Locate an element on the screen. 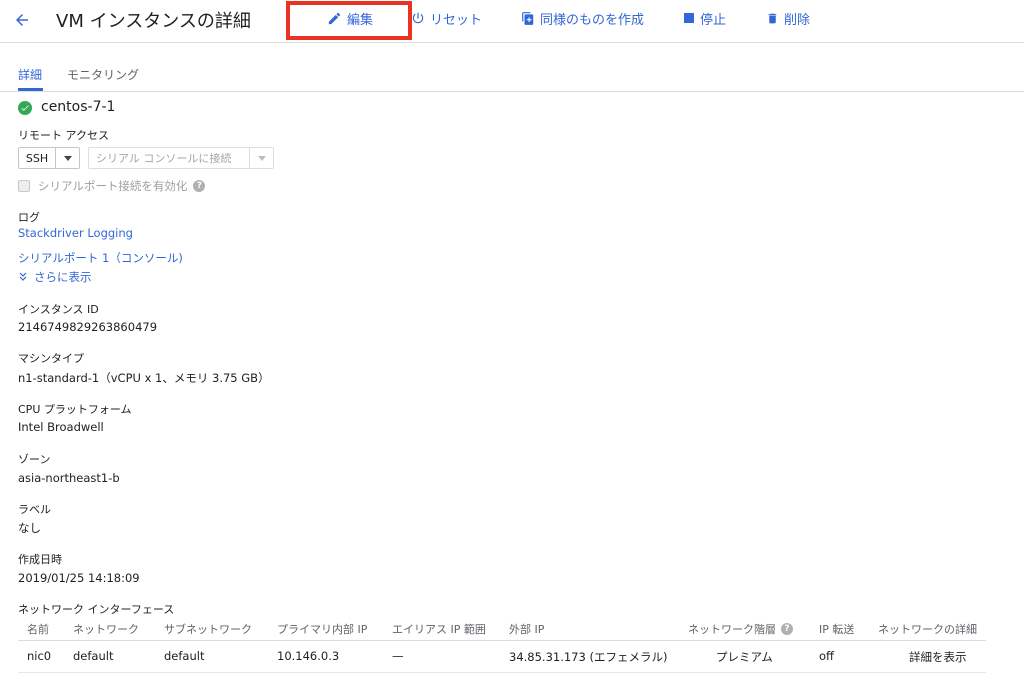 This screenshot has height=689, width=1024. table-cell-external-ip: 34.85.31.173 (エフェメラル) is located at coordinates (588, 657).